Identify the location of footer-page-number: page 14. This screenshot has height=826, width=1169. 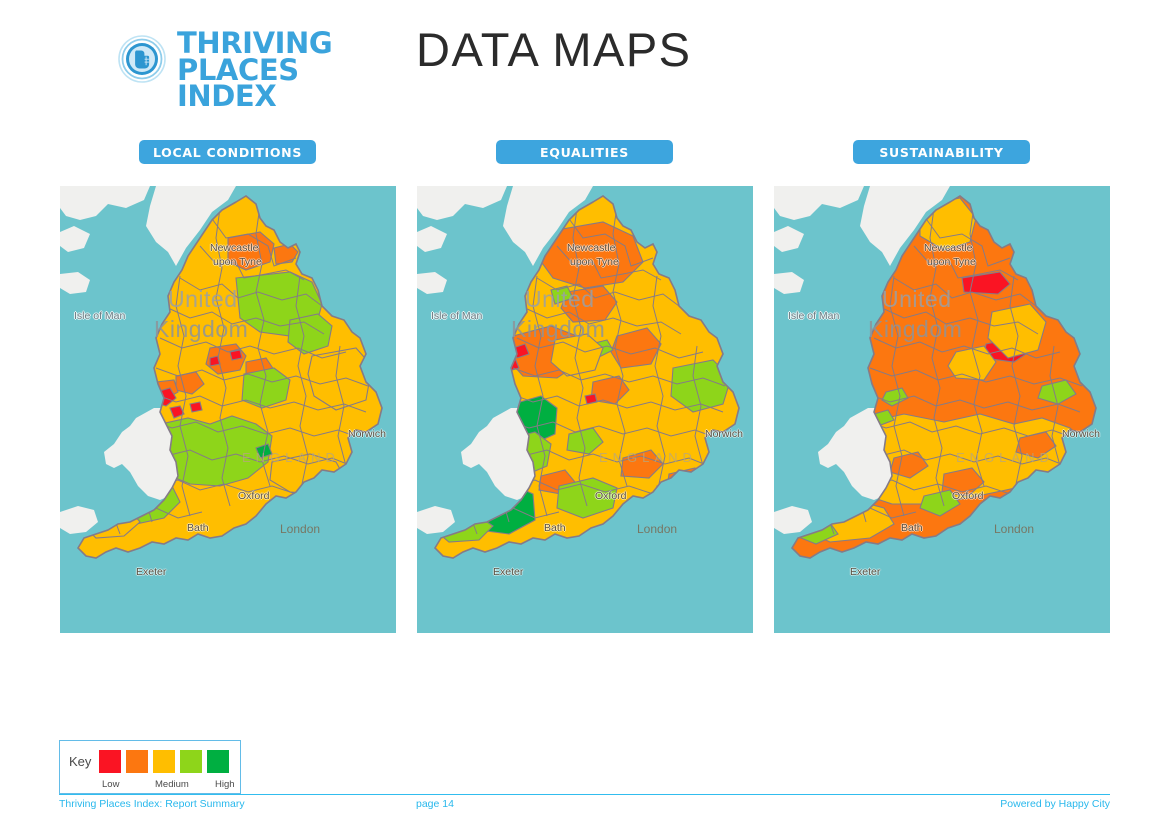
(435, 804).